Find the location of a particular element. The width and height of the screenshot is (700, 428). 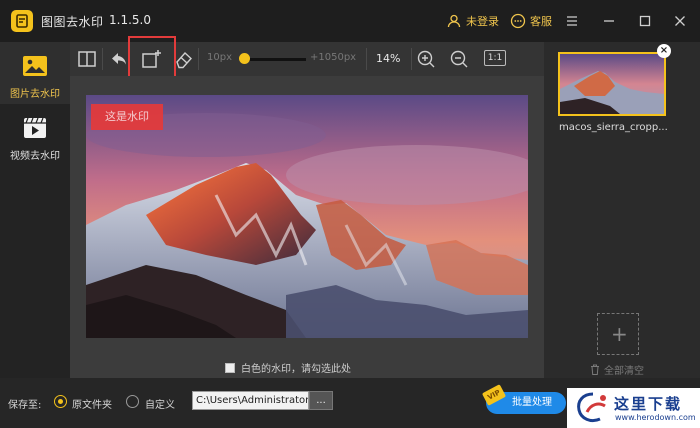

support-button: 客服 is located at coordinates (531, 21).